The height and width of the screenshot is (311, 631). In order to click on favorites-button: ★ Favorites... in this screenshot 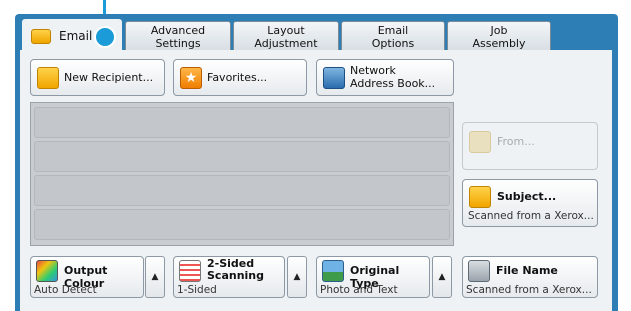, I will do `click(240, 77)`.